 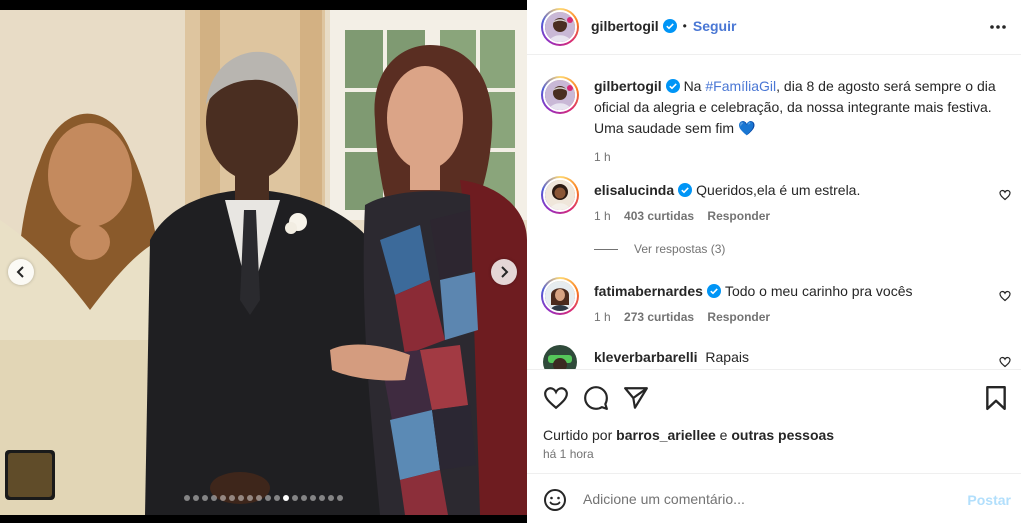 What do you see at coordinates (818, 291) in the screenshot?
I see `comment-text: Todo o meu carinho pra vocês` at bounding box center [818, 291].